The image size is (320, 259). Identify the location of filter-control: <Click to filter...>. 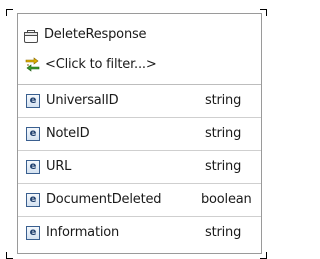
(90, 64).